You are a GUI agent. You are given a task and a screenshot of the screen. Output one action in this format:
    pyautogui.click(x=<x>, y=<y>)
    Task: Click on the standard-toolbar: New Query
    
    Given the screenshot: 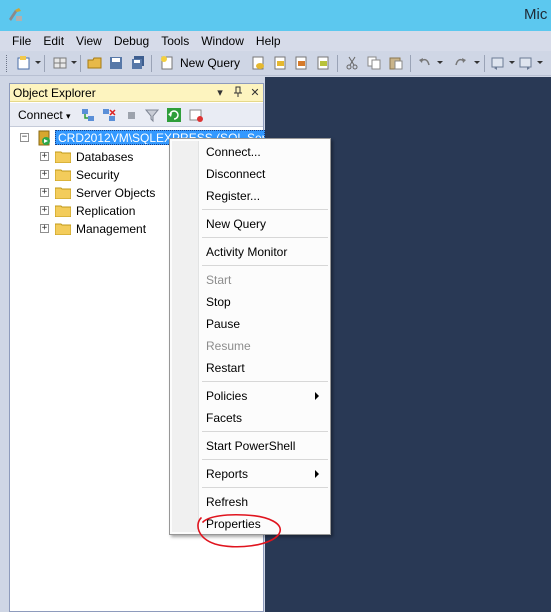 What is the action you would take?
    pyautogui.click(x=275, y=63)
    